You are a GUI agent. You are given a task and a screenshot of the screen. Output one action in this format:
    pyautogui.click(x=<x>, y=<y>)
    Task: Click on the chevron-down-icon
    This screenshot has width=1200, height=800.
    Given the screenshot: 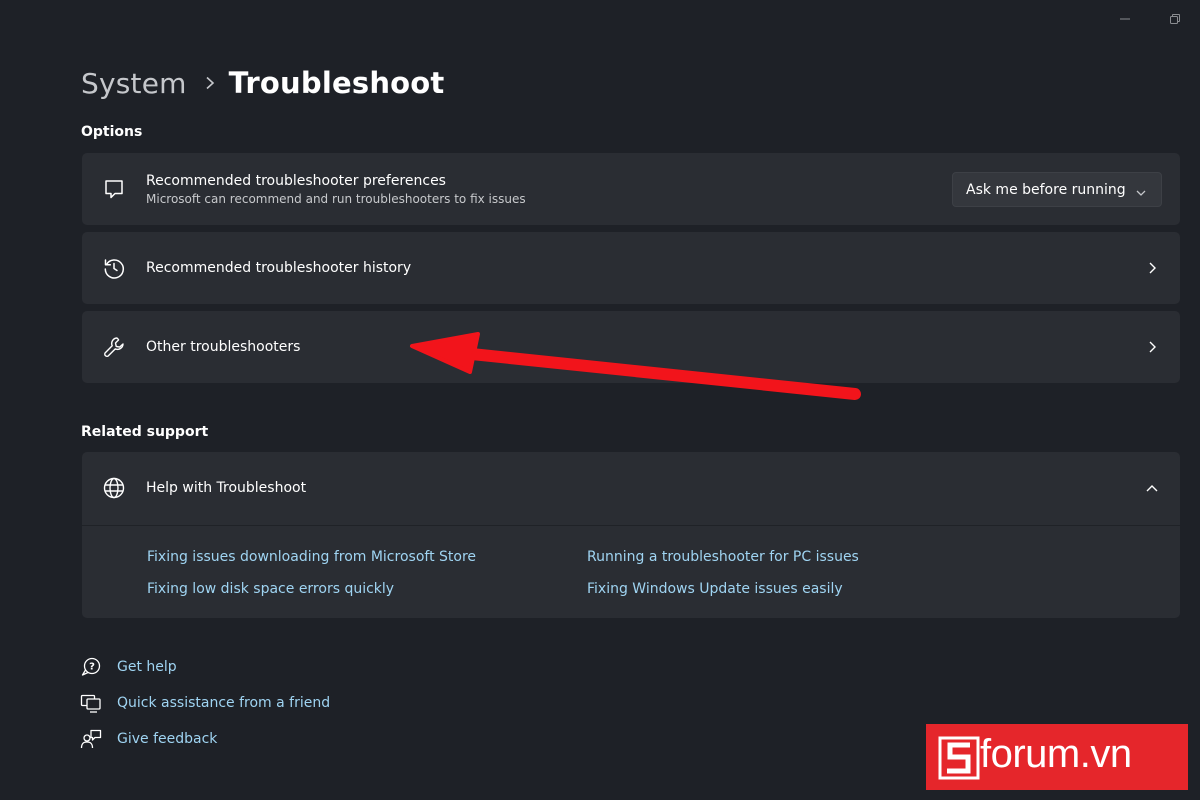 What is the action you would take?
    pyautogui.click(x=1141, y=193)
    